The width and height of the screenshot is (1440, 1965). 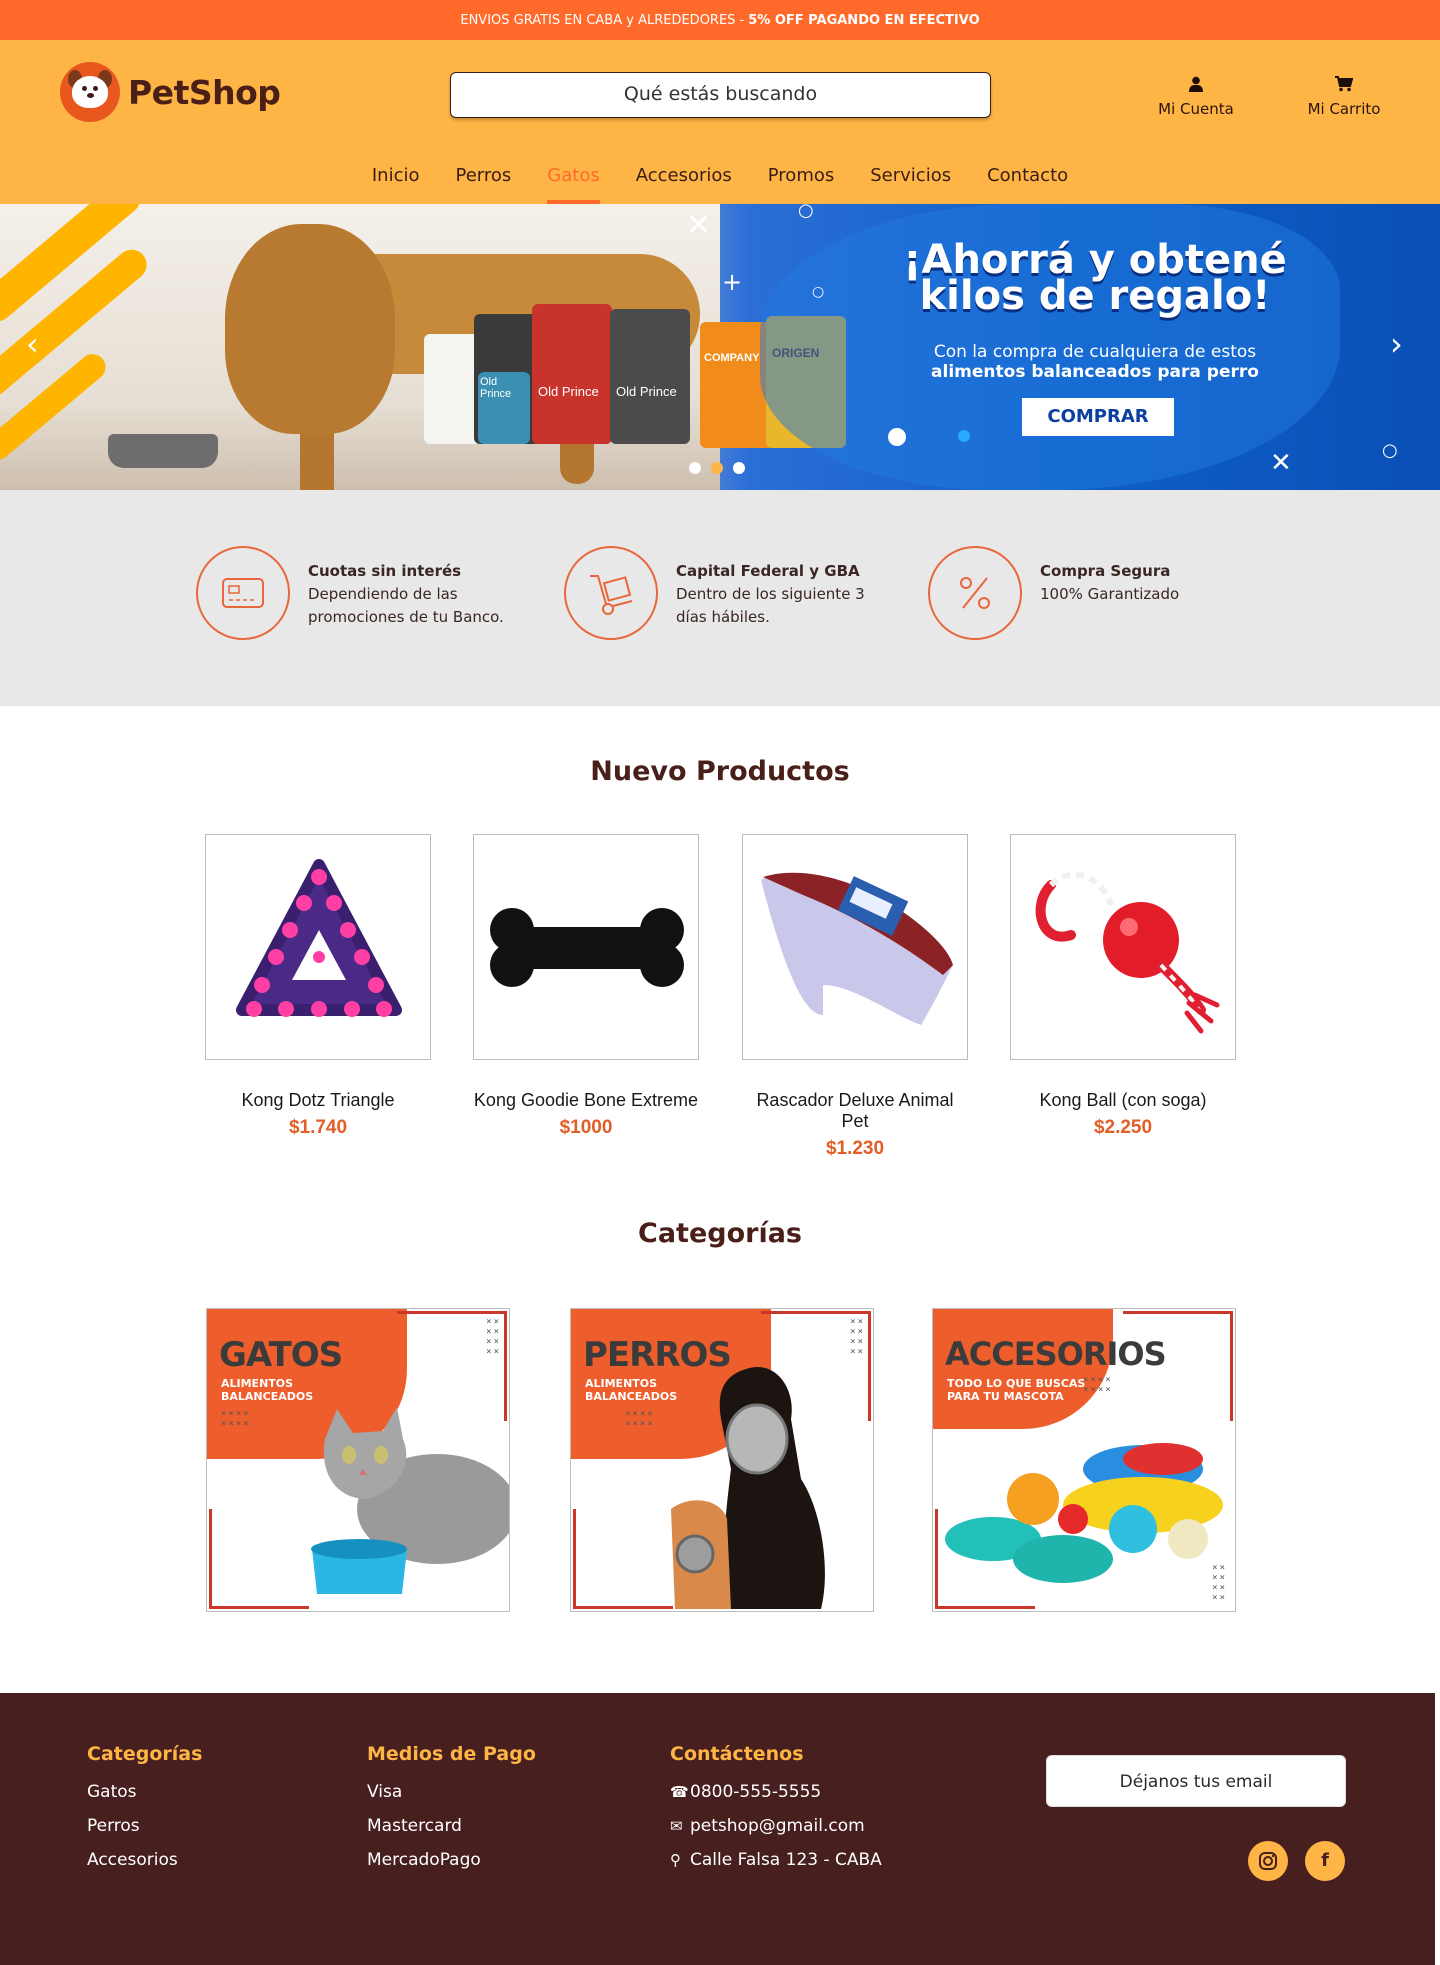 I want to click on product-card: Rascador Deluxe Animal Pet $1.230, so click(x=855, y=997).